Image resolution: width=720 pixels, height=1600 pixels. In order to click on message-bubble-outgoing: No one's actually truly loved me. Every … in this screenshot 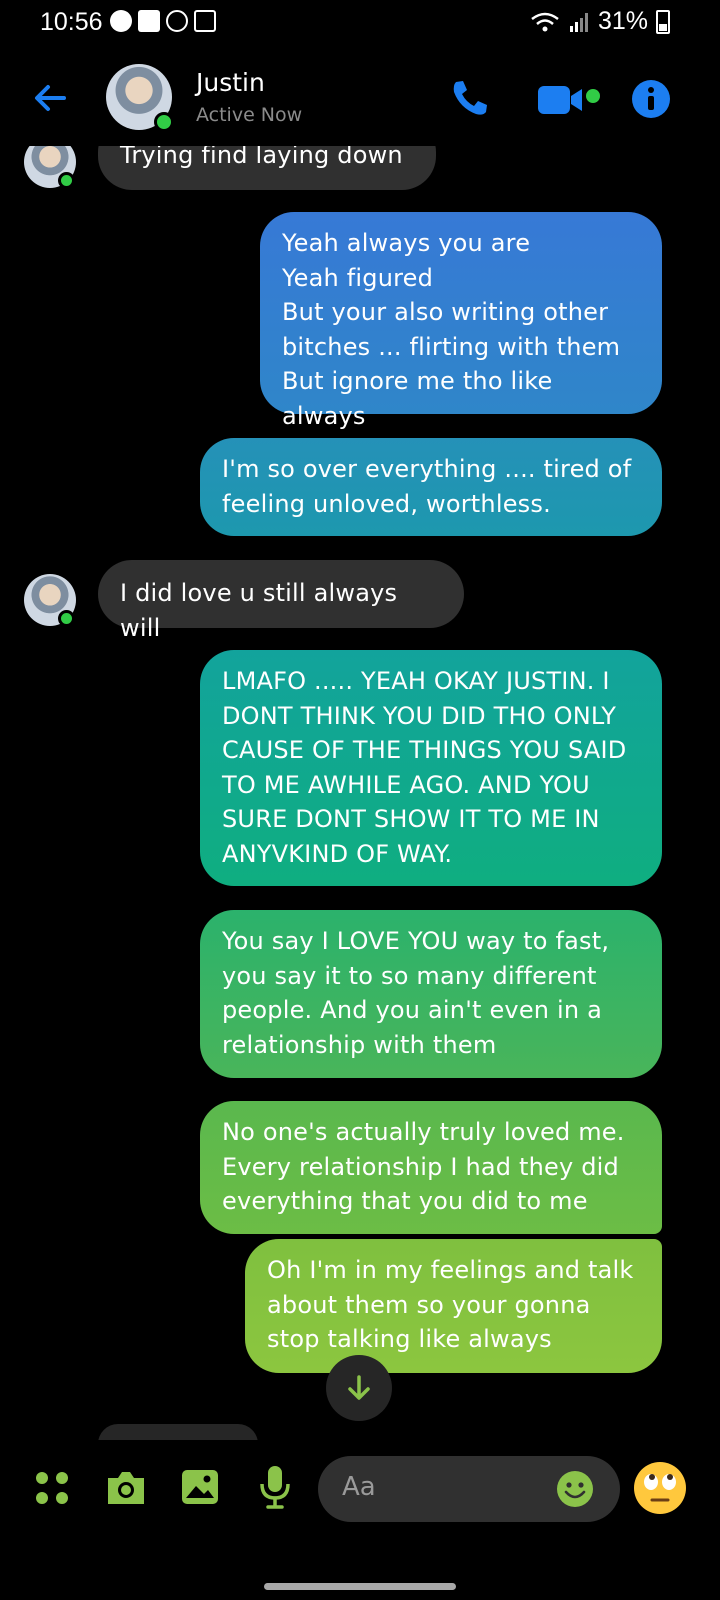, I will do `click(431, 1167)`.